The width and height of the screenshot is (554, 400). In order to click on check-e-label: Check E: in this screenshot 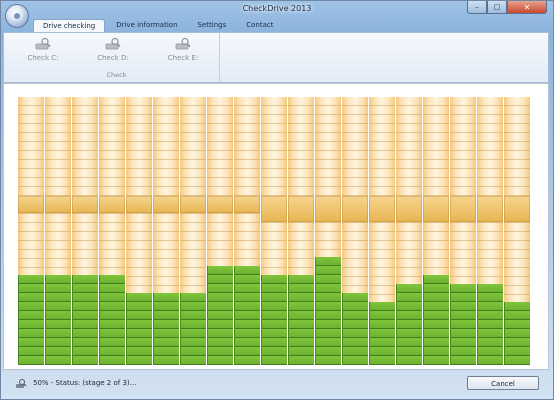, I will do `click(183, 58)`.